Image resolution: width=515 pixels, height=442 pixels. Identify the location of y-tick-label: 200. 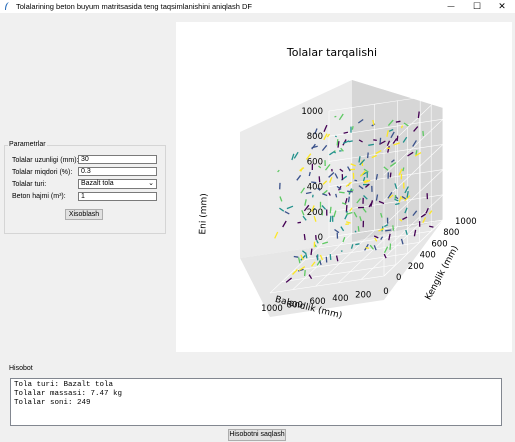
(416, 267).